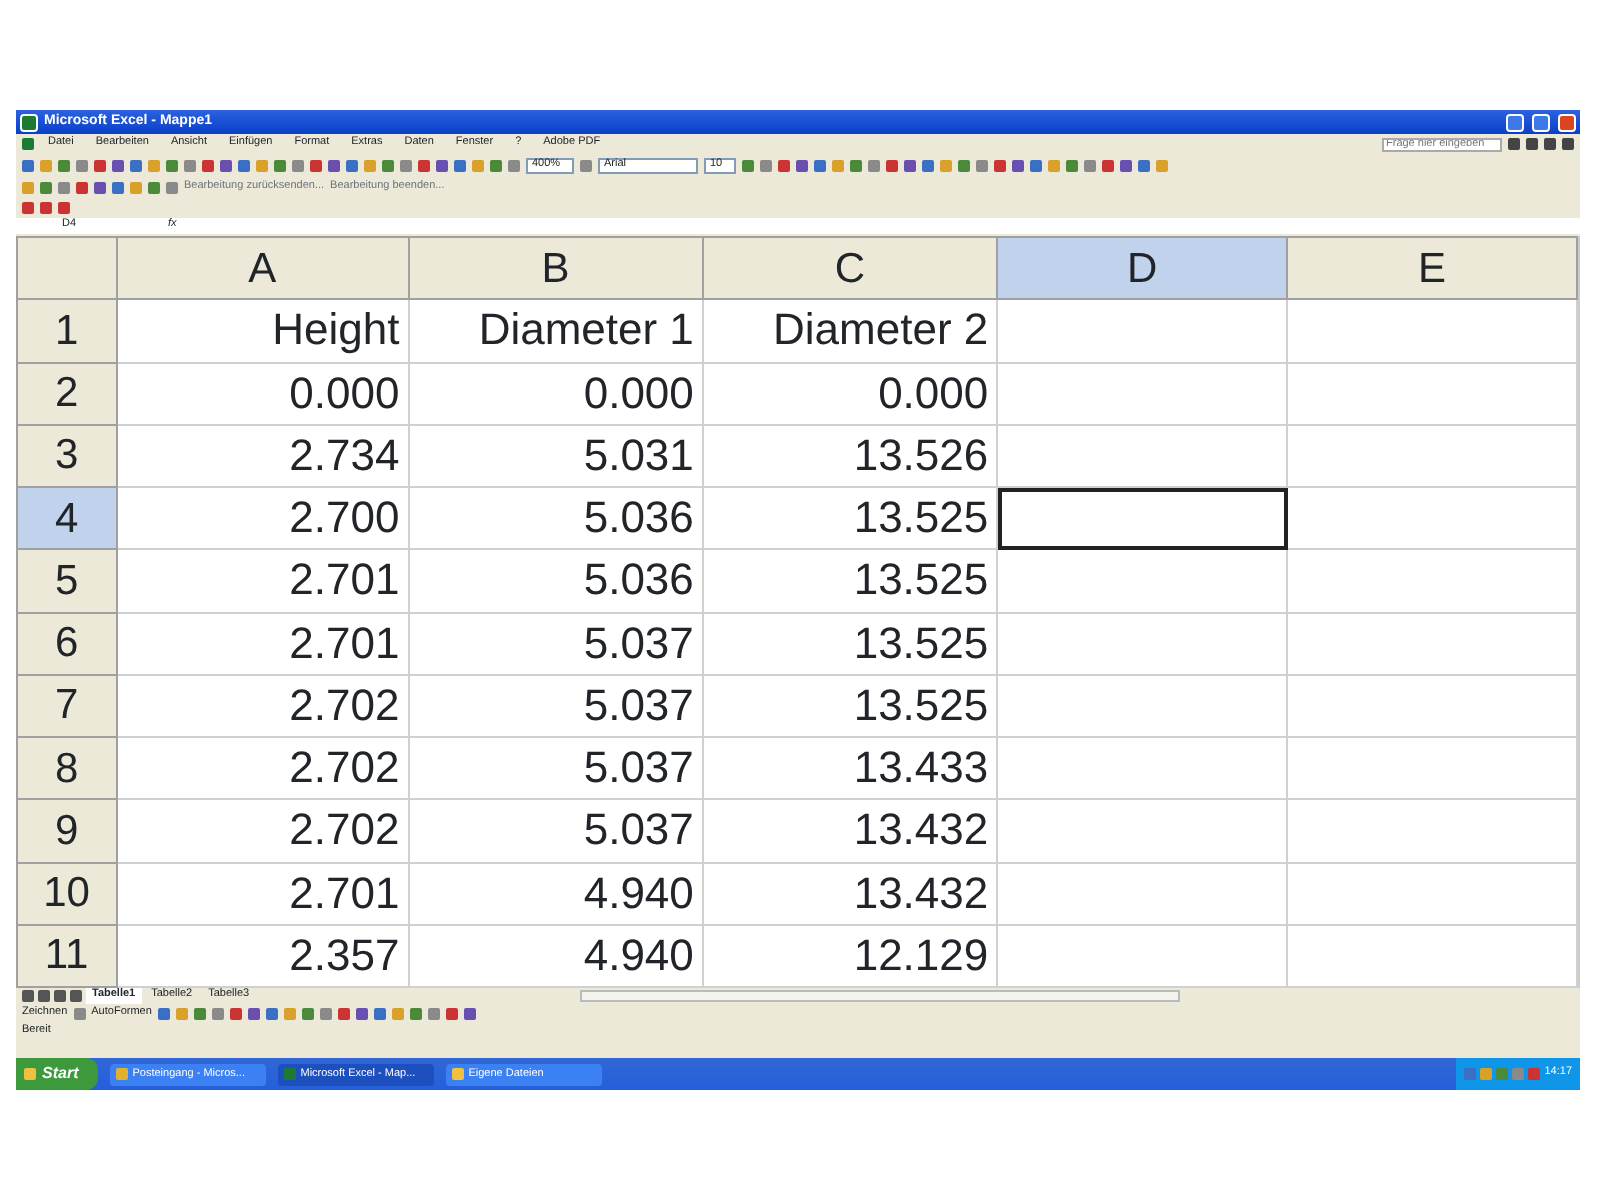 The image size is (1600, 1200). What do you see at coordinates (1142, 518) in the screenshot?
I see `active-cell` at bounding box center [1142, 518].